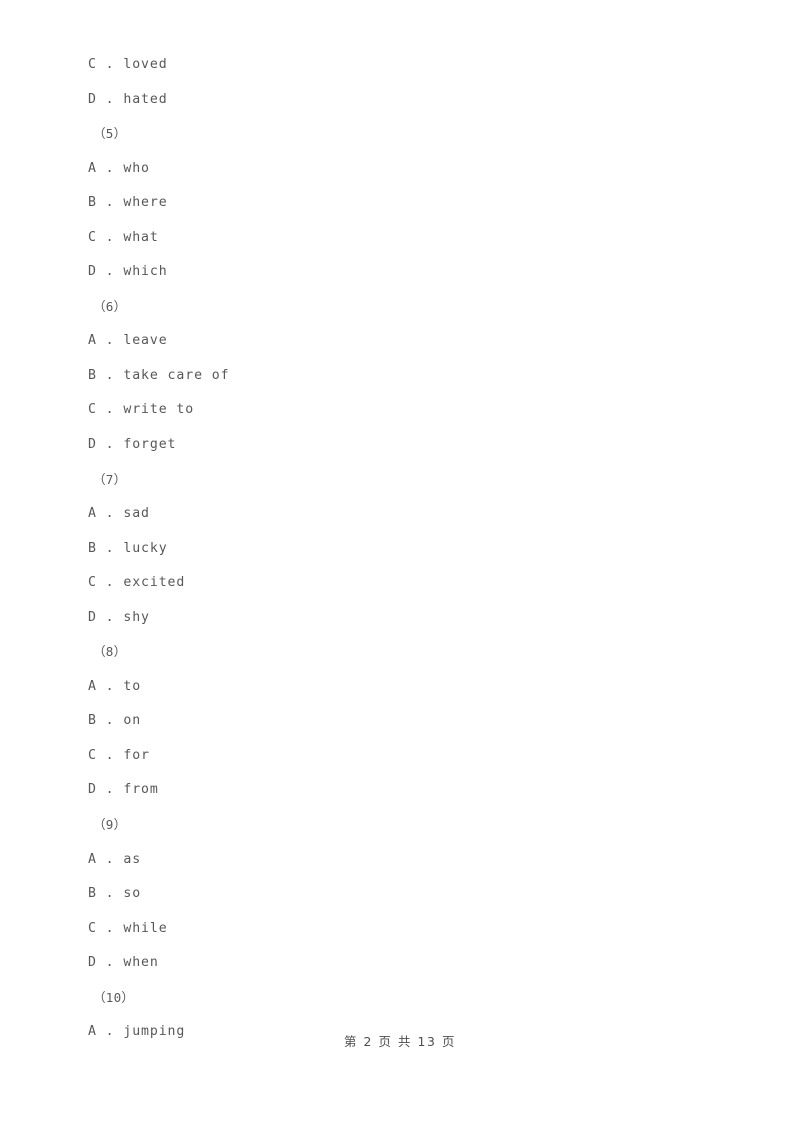 The height and width of the screenshot is (1132, 800). Describe the element at coordinates (128, 272) in the screenshot. I see `answer-option: D . which` at that location.